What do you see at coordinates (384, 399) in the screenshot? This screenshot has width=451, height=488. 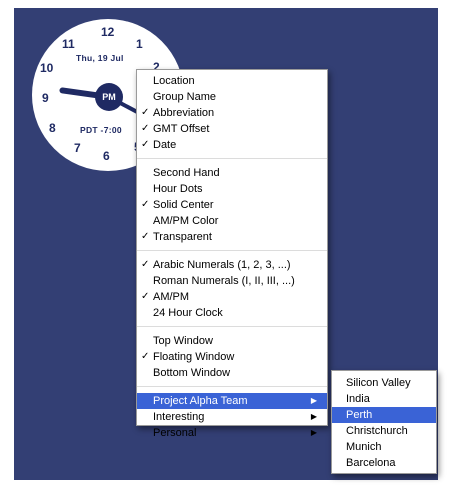 I see `submenu-item-india: India` at bounding box center [384, 399].